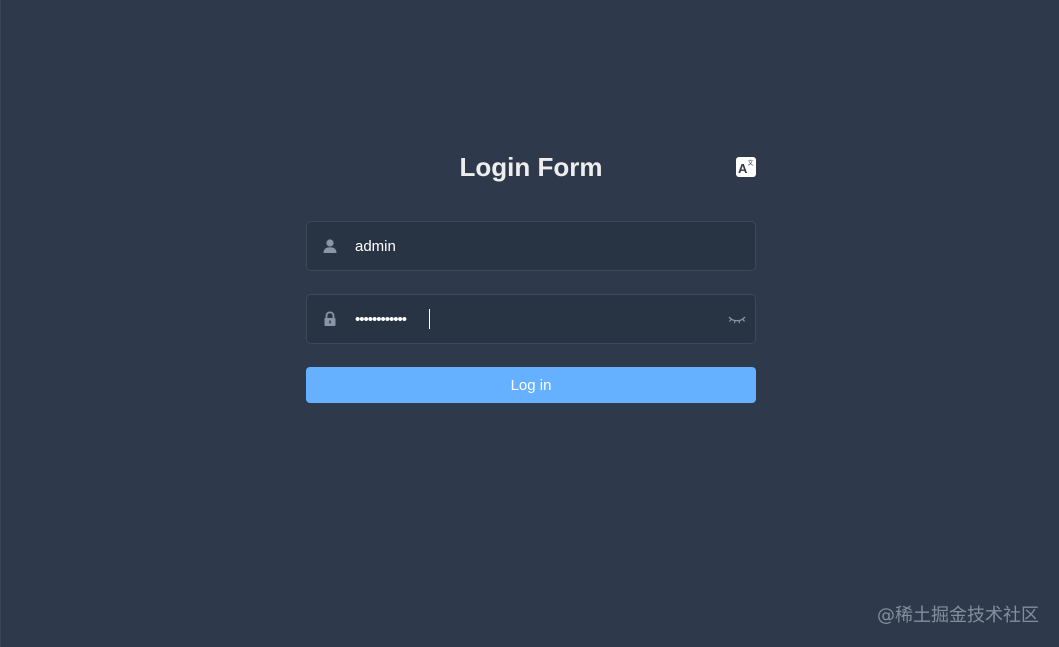  Describe the element at coordinates (743, 168) in the screenshot. I see `svg-text: A` at that location.